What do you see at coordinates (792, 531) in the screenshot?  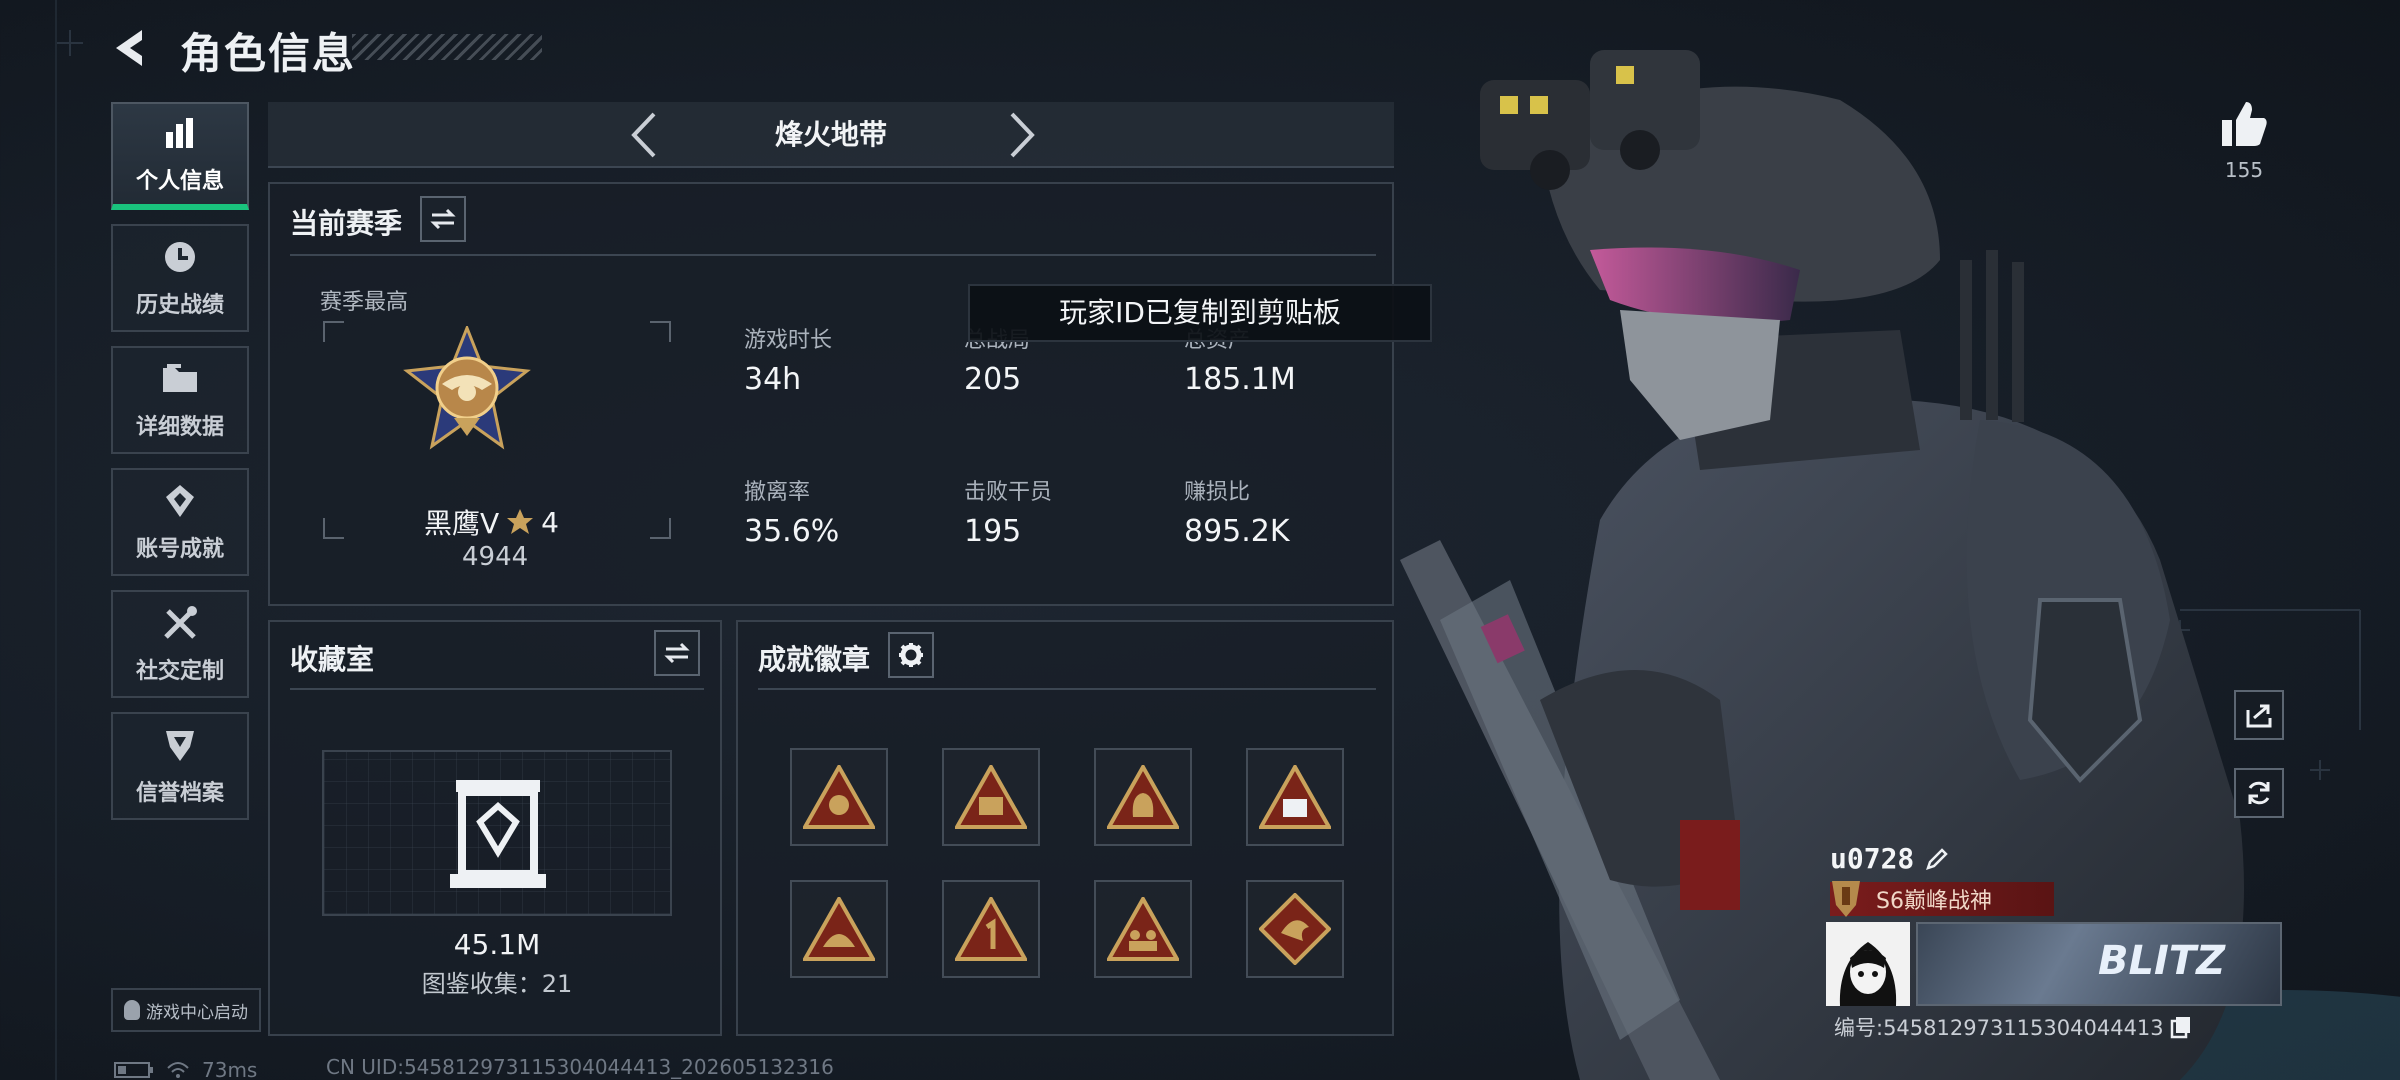 I see `stat-value-extract-rate: 35.6%` at bounding box center [792, 531].